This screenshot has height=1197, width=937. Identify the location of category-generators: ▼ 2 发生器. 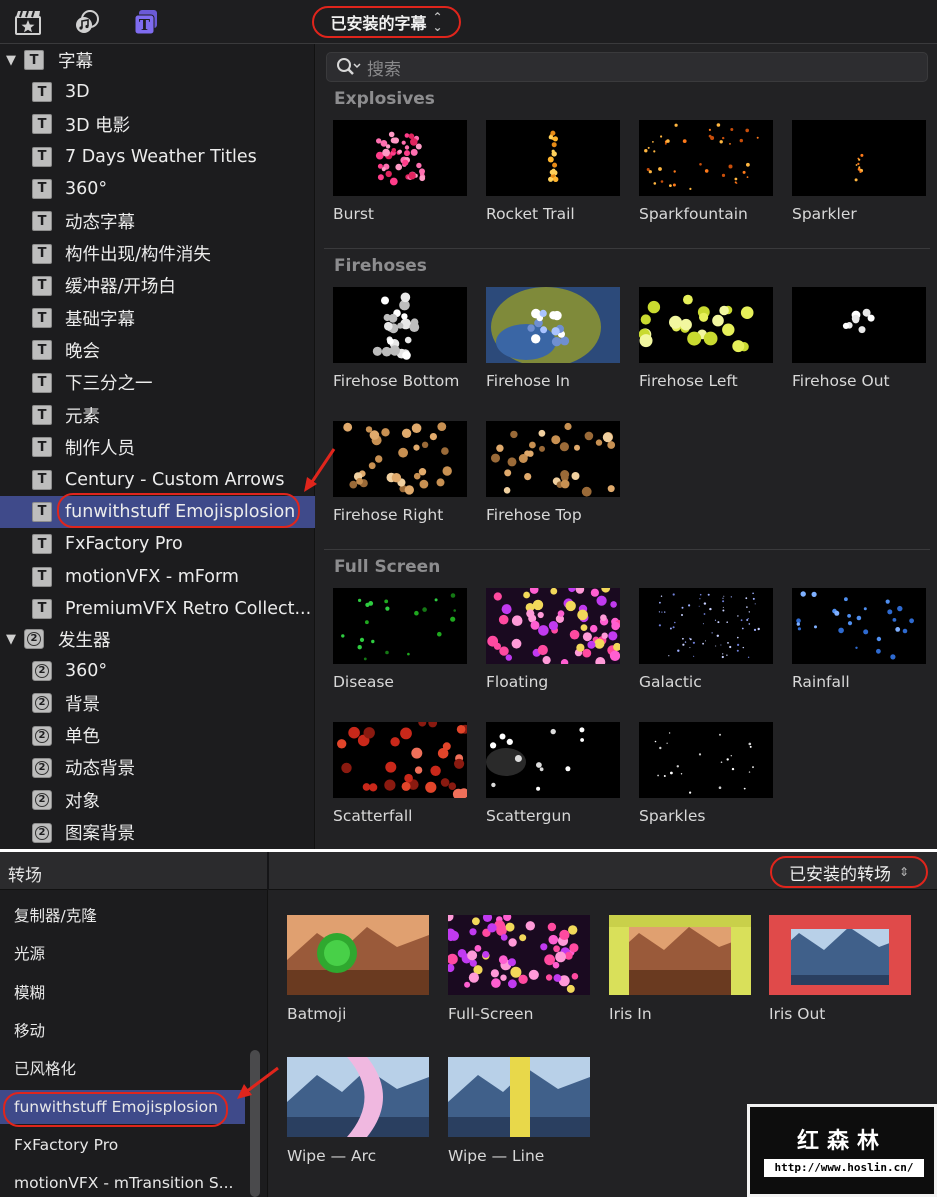
(157, 639).